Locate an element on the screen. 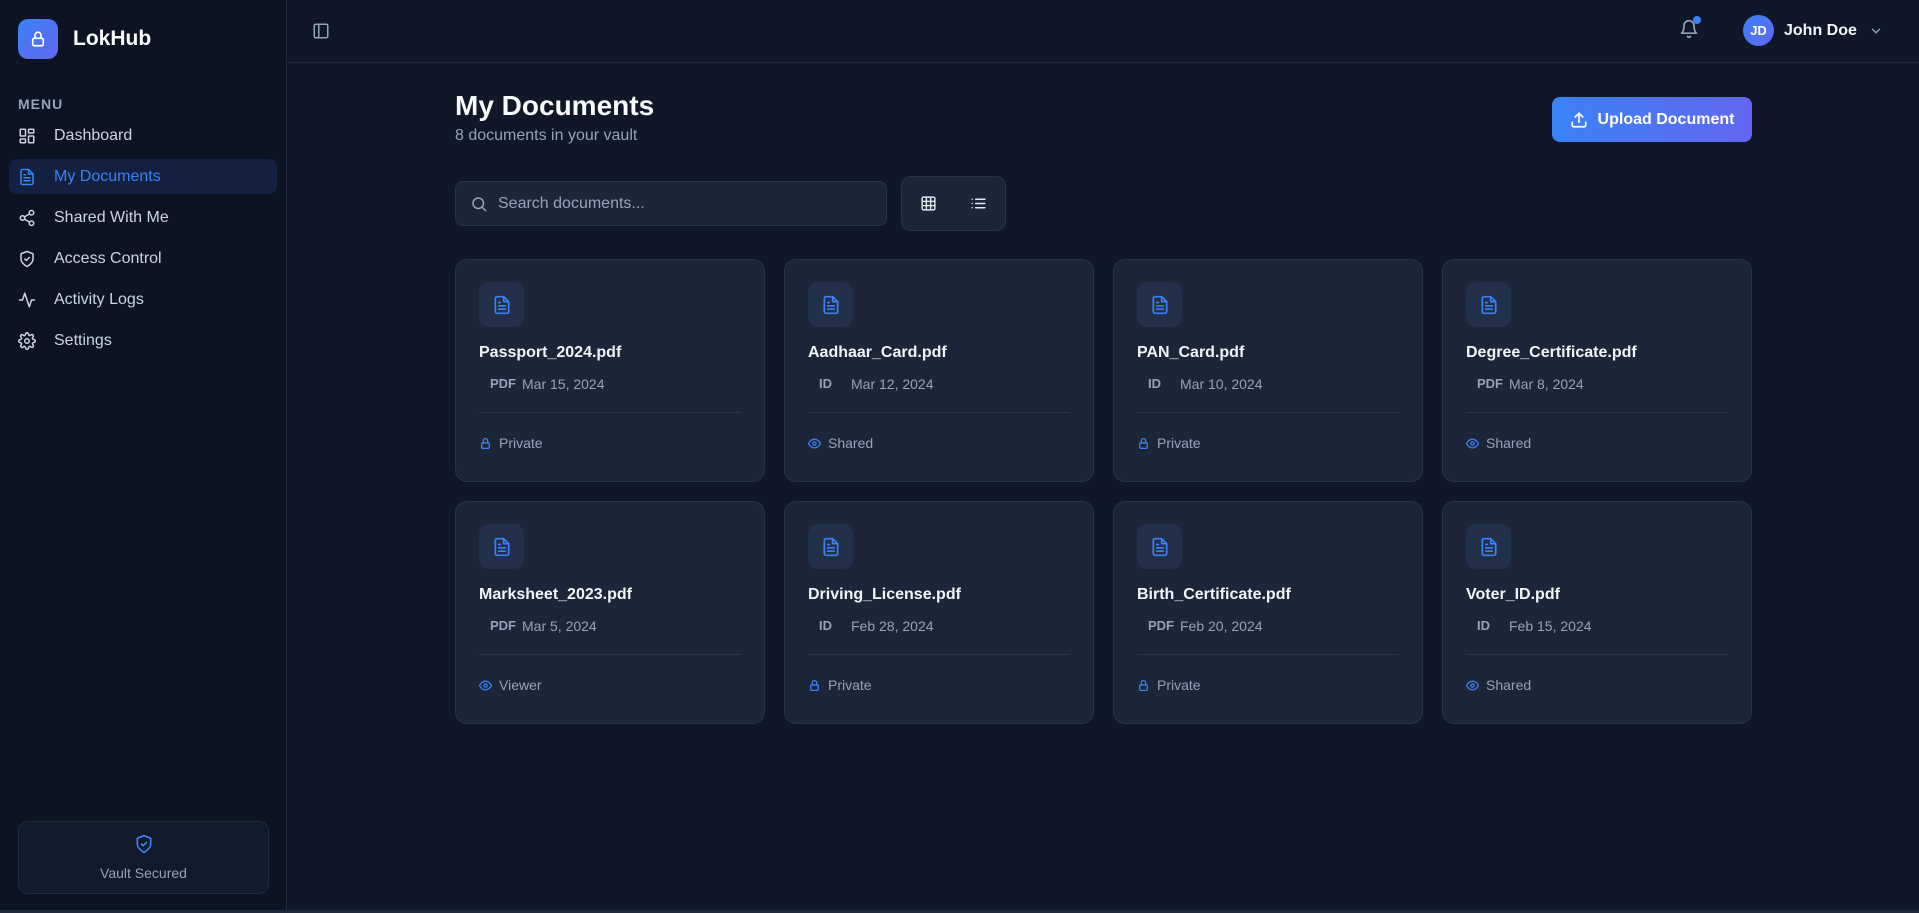  document-card: Voter_ID.pdf ID Feb 15, 2024 Shared is located at coordinates (1597, 612).